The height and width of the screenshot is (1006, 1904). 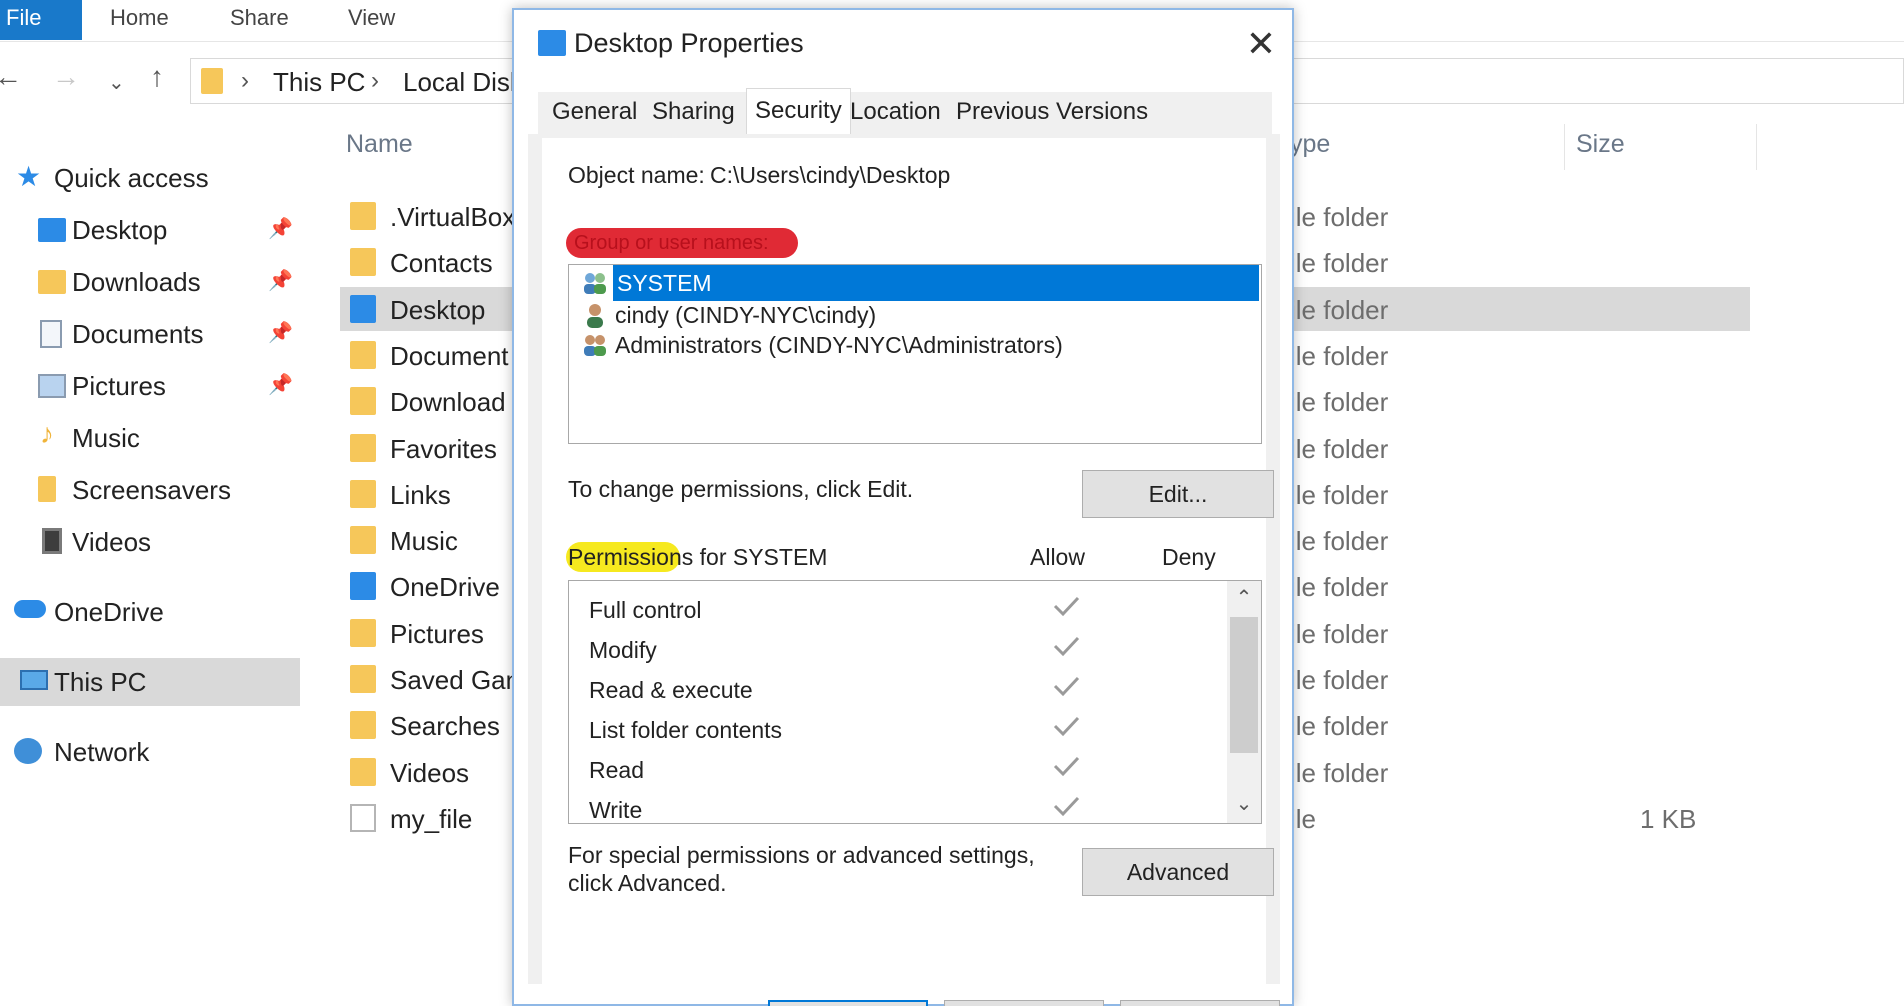 What do you see at coordinates (52, 541) in the screenshot?
I see `videos-folder-icon` at bounding box center [52, 541].